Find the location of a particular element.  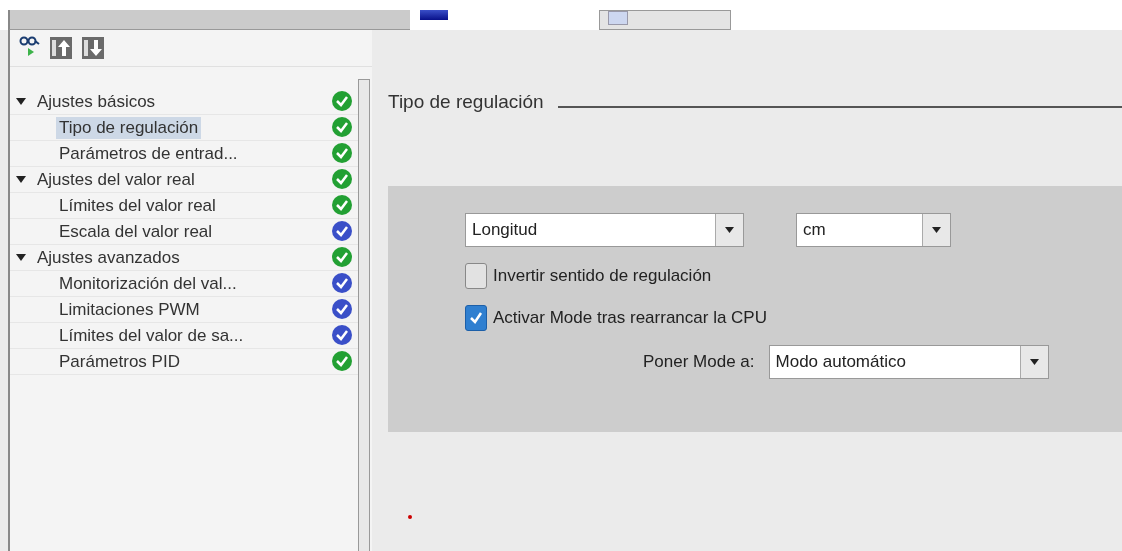

sort-up-icon is located at coordinates (61, 48).